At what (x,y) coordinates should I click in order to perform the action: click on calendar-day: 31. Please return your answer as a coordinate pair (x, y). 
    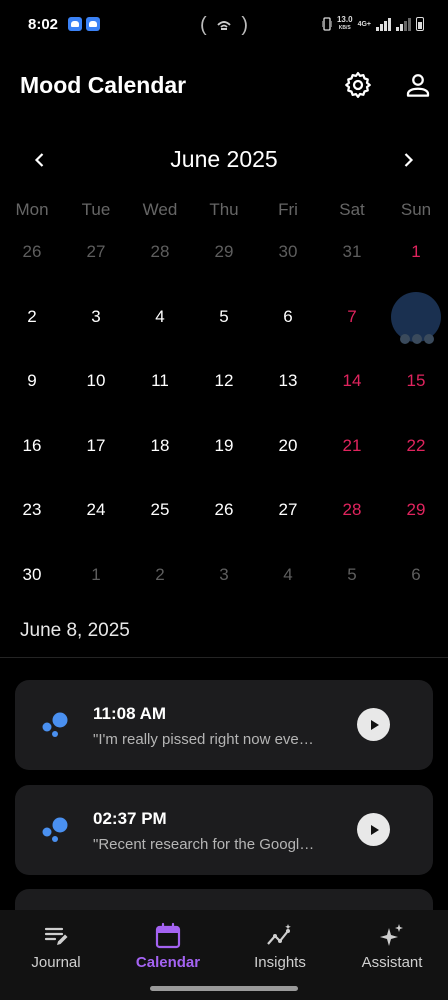
    Looking at the image, I should click on (352, 252).